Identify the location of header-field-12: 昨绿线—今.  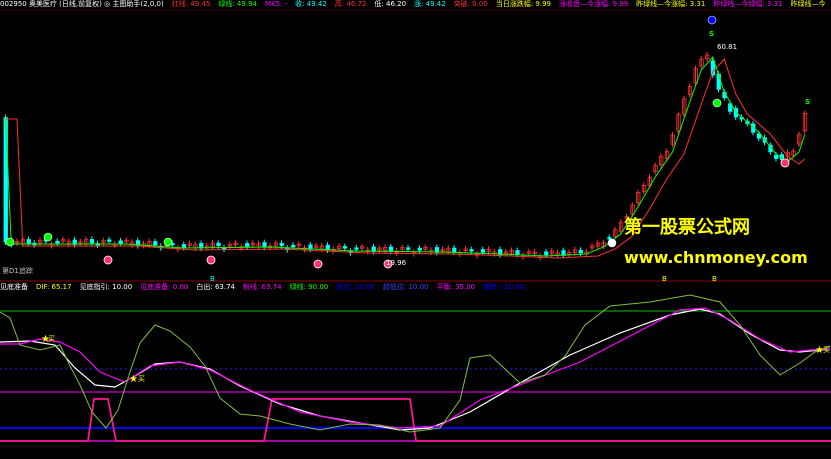
(808, 4).